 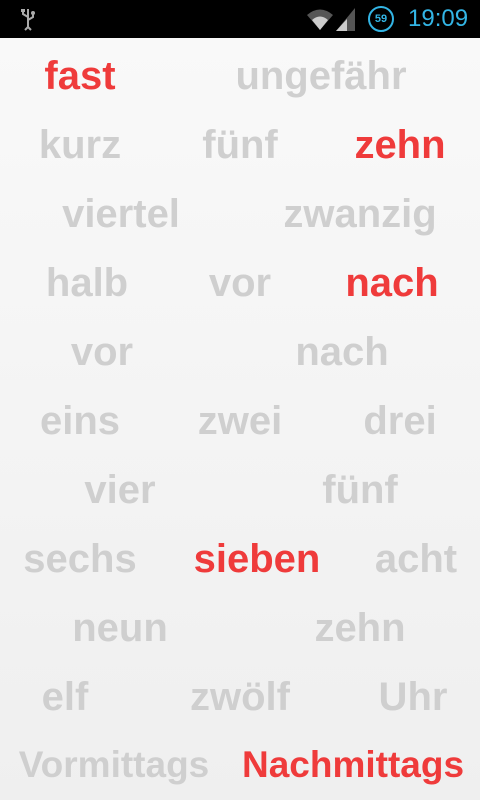 What do you see at coordinates (353, 764) in the screenshot?
I see `word-nachmittags: Nachmittags` at bounding box center [353, 764].